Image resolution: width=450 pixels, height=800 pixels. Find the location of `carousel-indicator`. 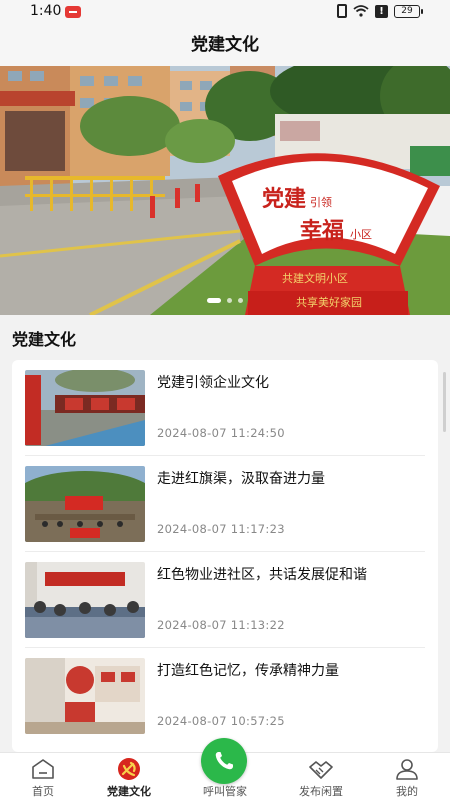

carousel-indicator is located at coordinates (225, 300).